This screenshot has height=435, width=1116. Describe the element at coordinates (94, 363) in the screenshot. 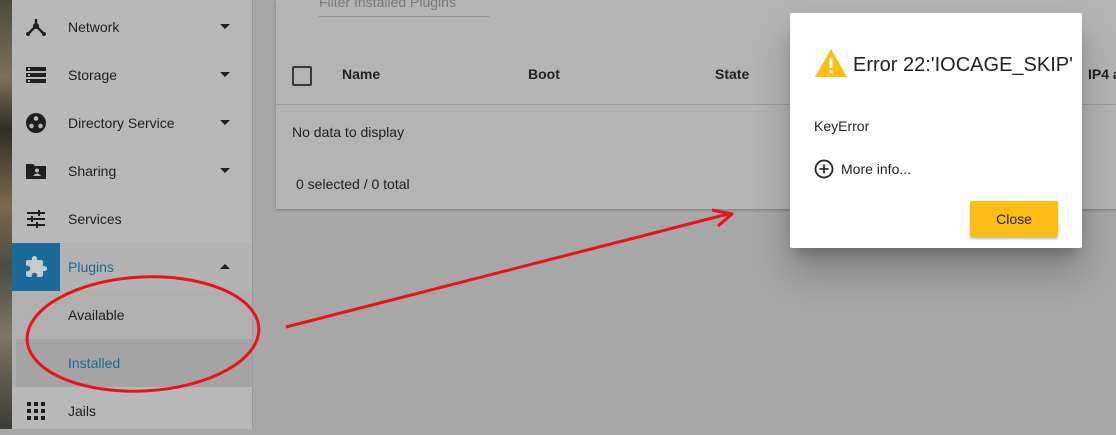

I see `sidebar-subitem-label: Installed` at that location.